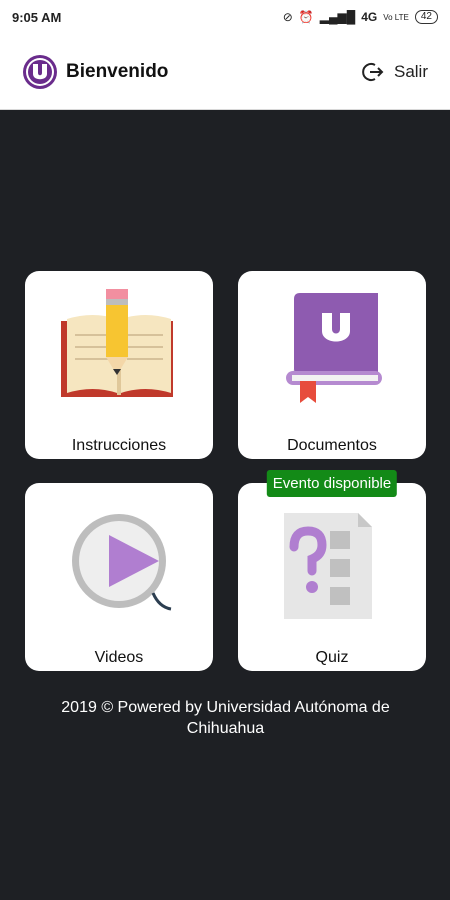  Describe the element at coordinates (119, 657) in the screenshot. I see `menu-item-label: Videos` at that location.